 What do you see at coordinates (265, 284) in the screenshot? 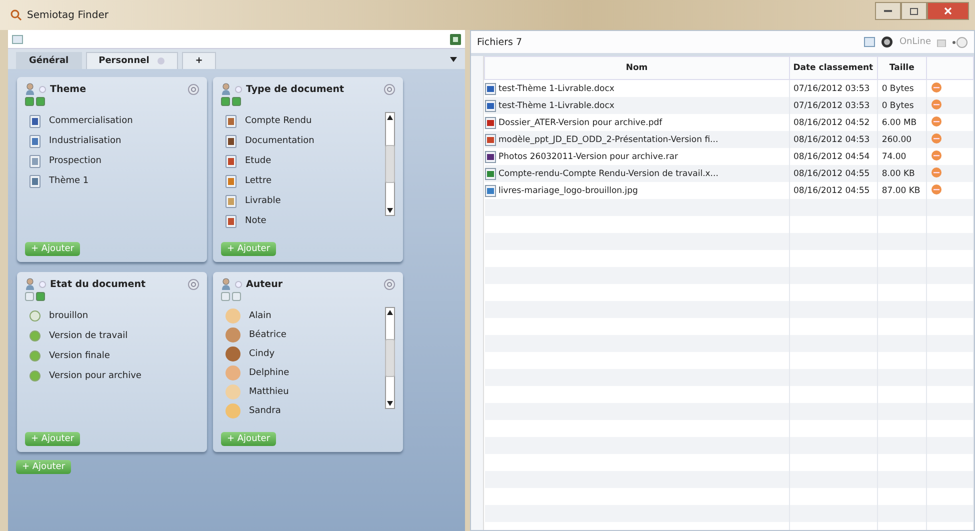
I see `card-title: Auteur` at bounding box center [265, 284].